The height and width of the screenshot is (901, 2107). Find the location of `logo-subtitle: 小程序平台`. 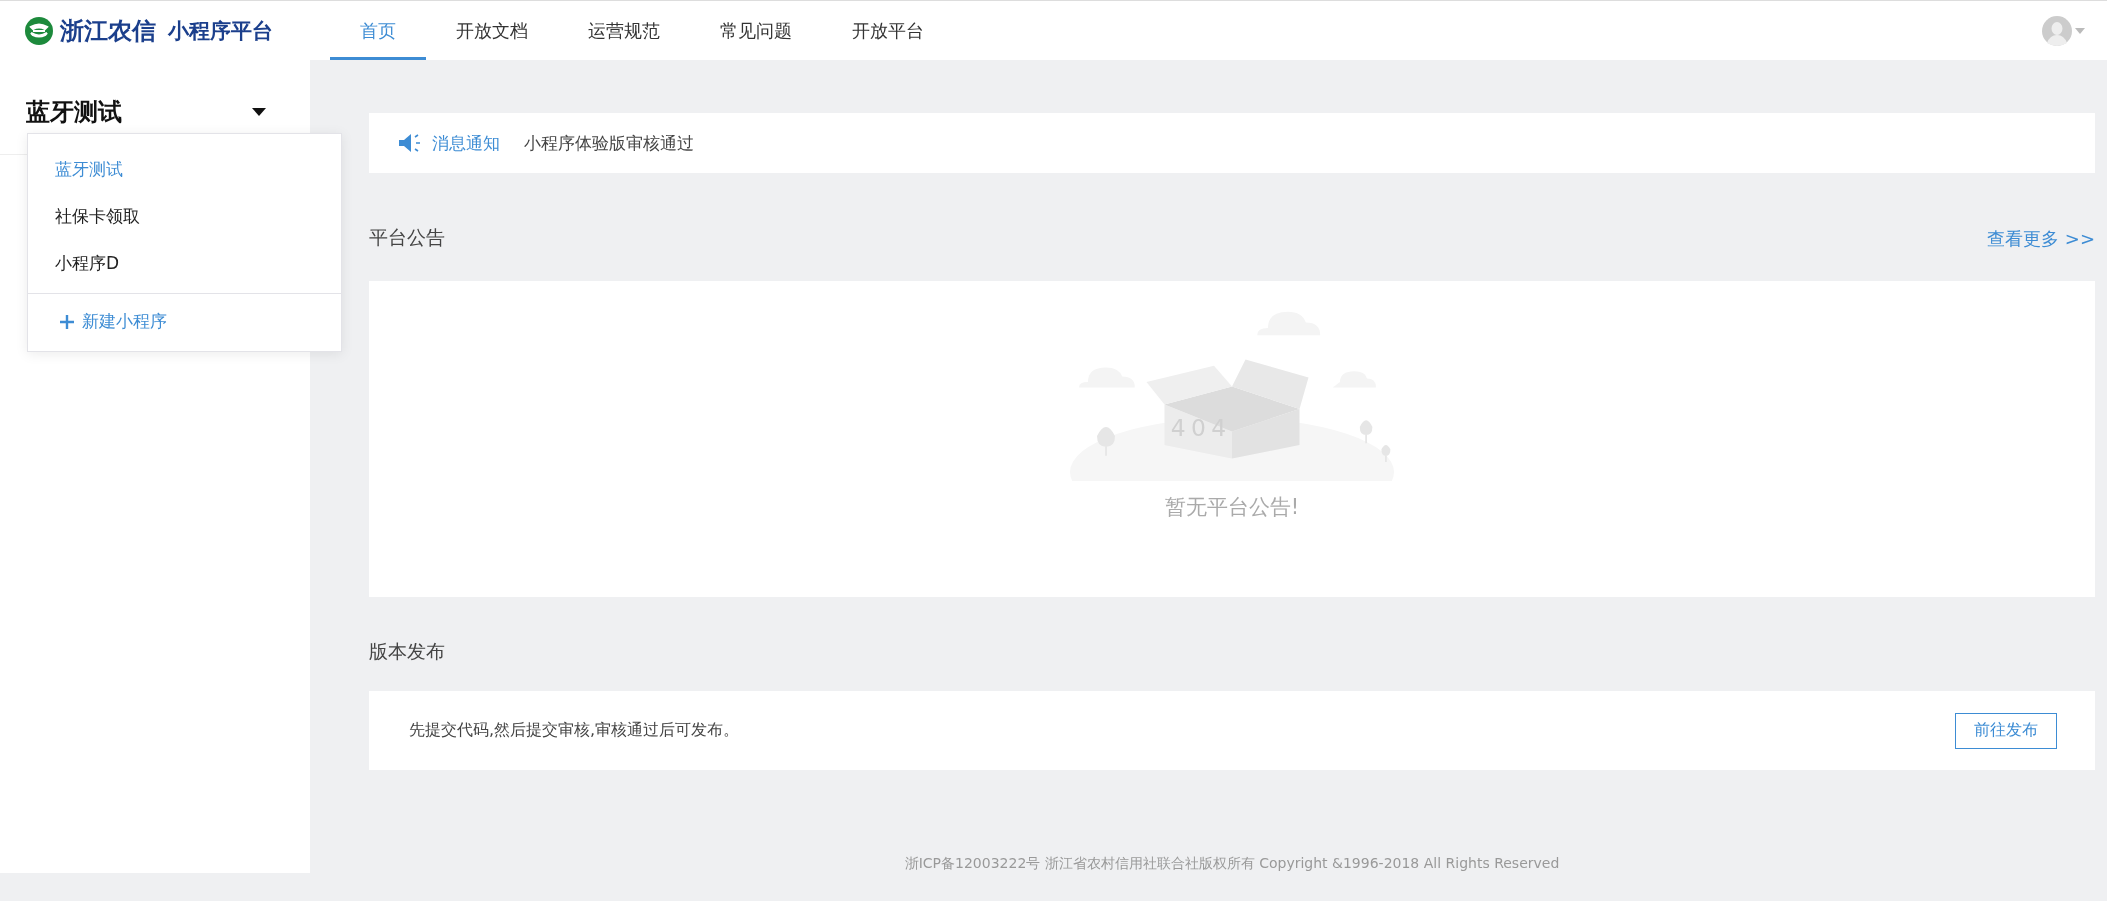

logo-subtitle: 小程序平台 is located at coordinates (220, 31).